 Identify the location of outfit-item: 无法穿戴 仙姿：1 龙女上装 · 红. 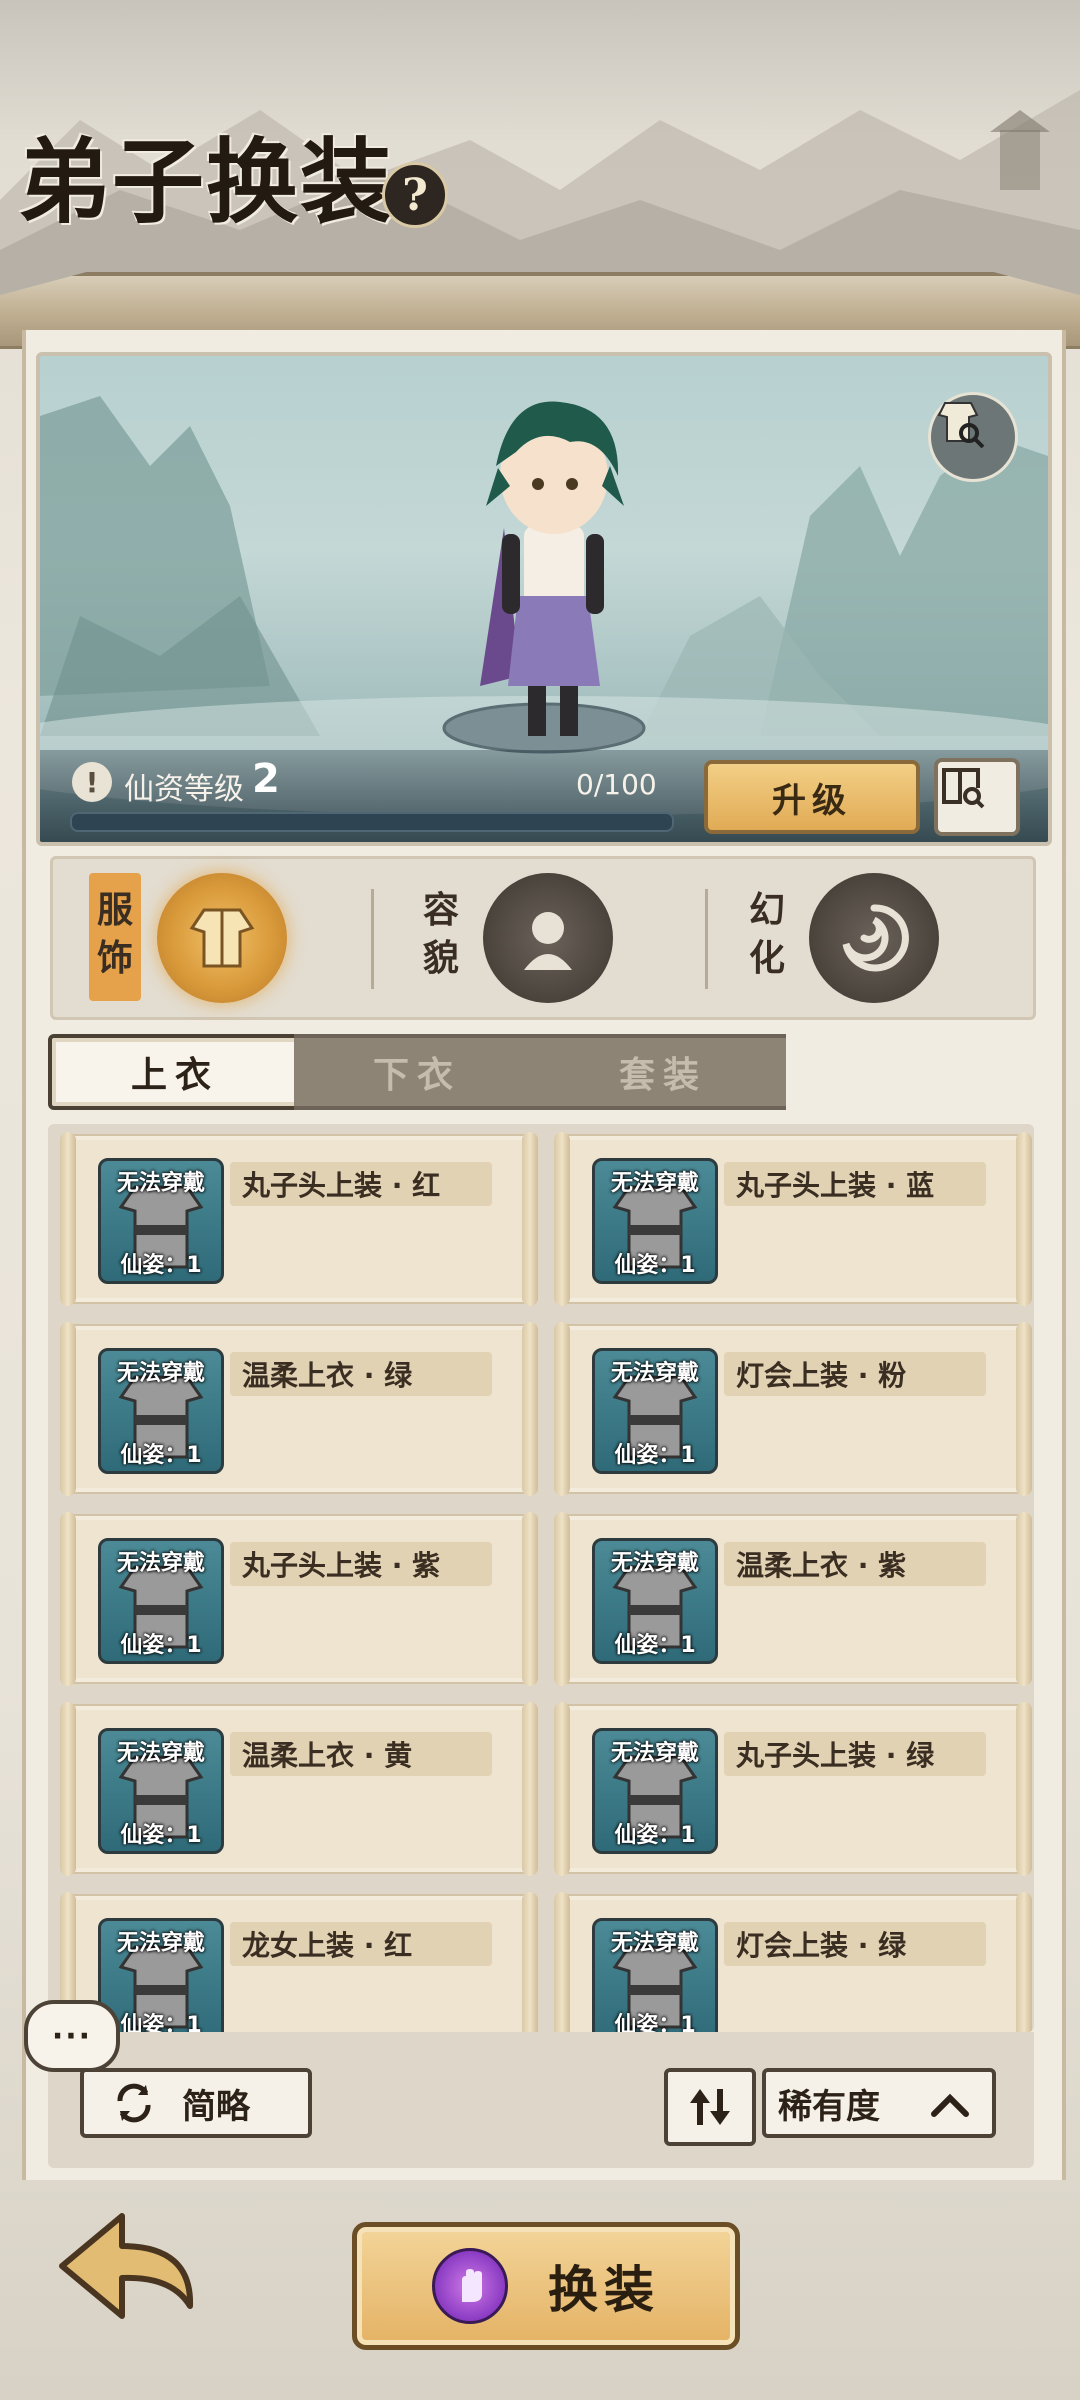
(299, 1962).